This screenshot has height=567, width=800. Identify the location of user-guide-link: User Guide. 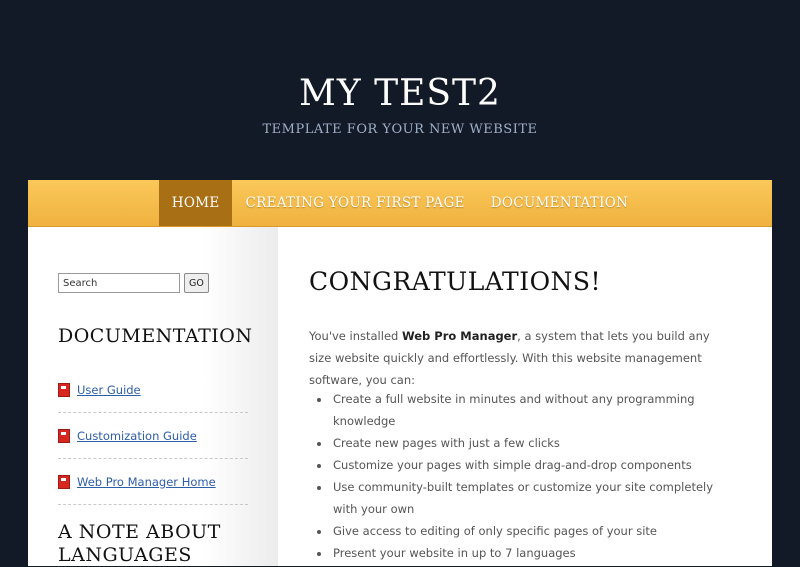
(109, 390).